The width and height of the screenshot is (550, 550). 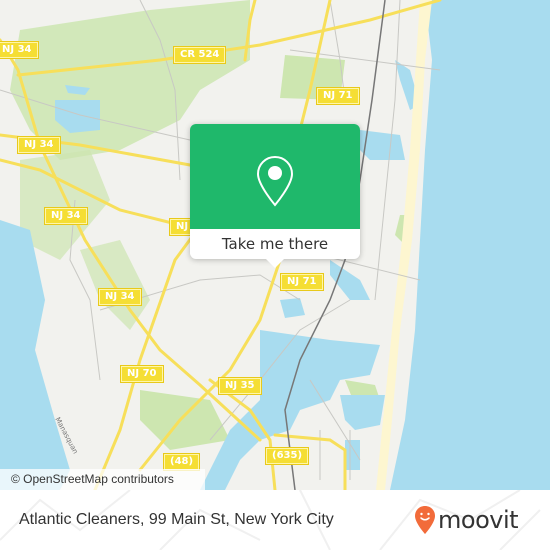 What do you see at coordinates (142, 374) in the screenshot?
I see `road-shield-nj70: NJ 70` at bounding box center [142, 374].